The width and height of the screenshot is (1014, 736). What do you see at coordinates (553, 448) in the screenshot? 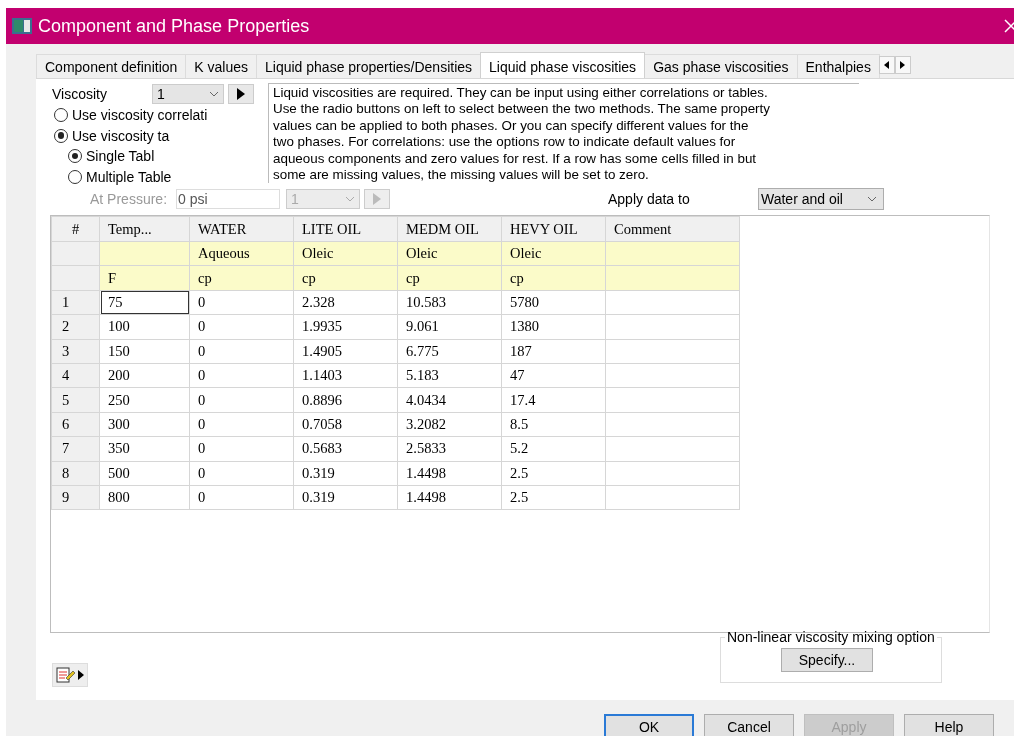
I see `table-cell: 5.2` at bounding box center [553, 448].